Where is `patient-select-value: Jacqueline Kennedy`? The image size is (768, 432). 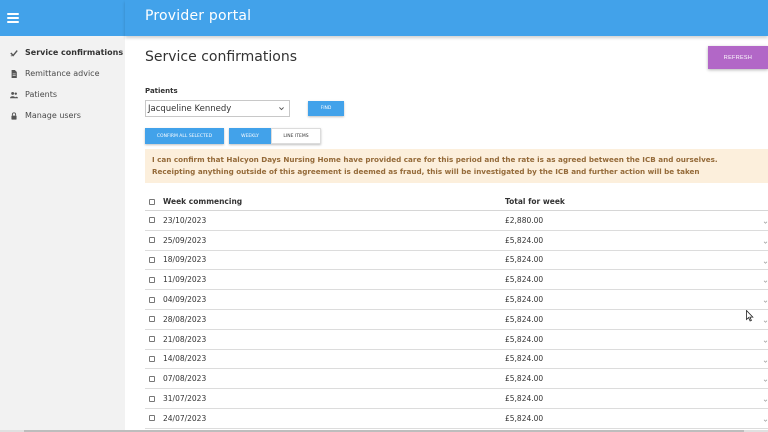 patient-select-value: Jacqueline Kennedy is located at coordinates (190, 108).